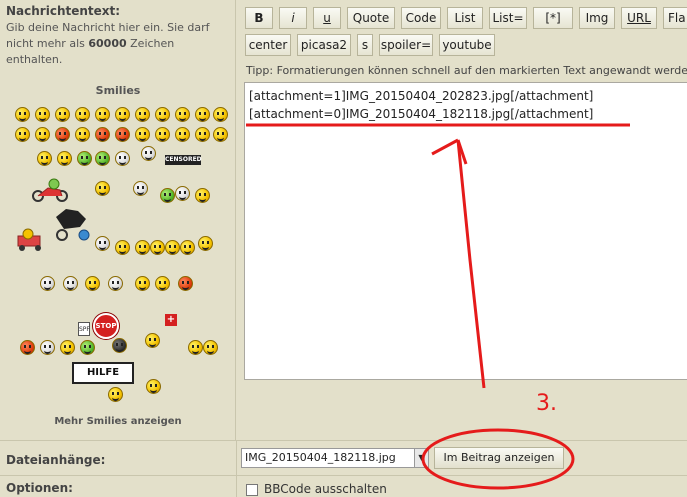 The width and height of the screenshot is (687, 497). Describe the element at coordinates (324, 45) in the screenshot. I see `picasa2-button: picasa2` at that location.